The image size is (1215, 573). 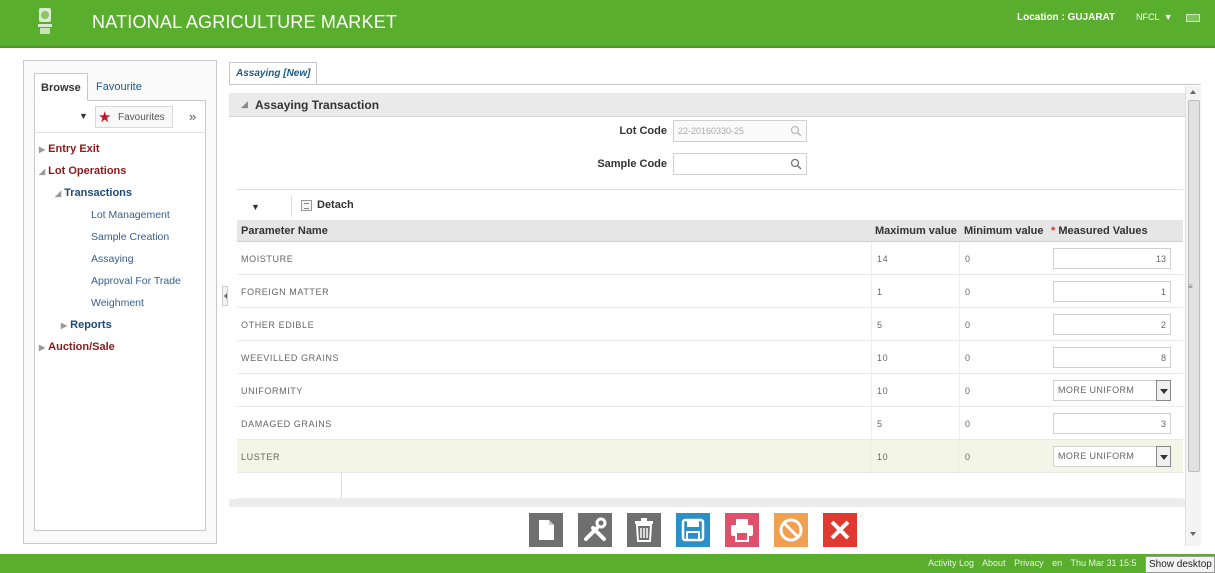 What do you see at coordinates (693, 530) in the screenshot?
I see `save-icon` at bounding box center [693, 530].